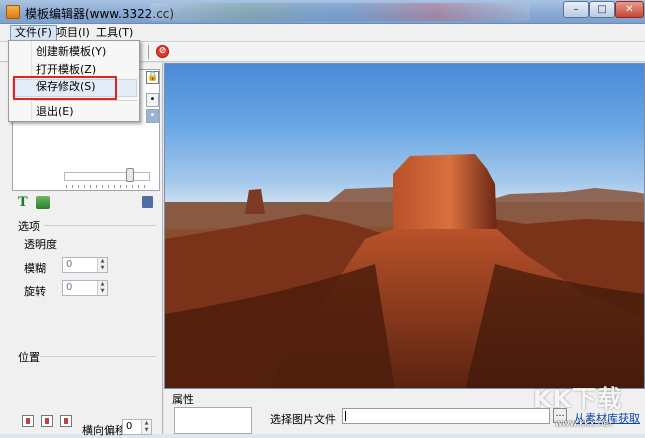 The height and width of the screenshot is (438, 645). Describe the element at coordinates (69, 264) in the screenshot. I see `blur-value: 0` at that location.